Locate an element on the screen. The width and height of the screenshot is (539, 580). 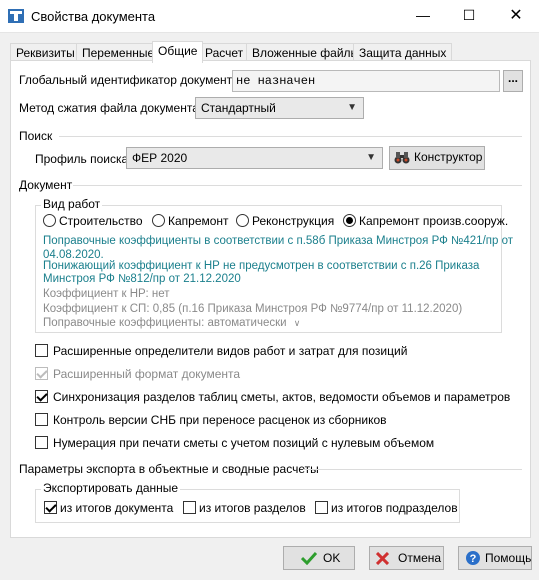
search-profile-select: ФЕР 2020 ▼ is located at coordinates (254, 158).